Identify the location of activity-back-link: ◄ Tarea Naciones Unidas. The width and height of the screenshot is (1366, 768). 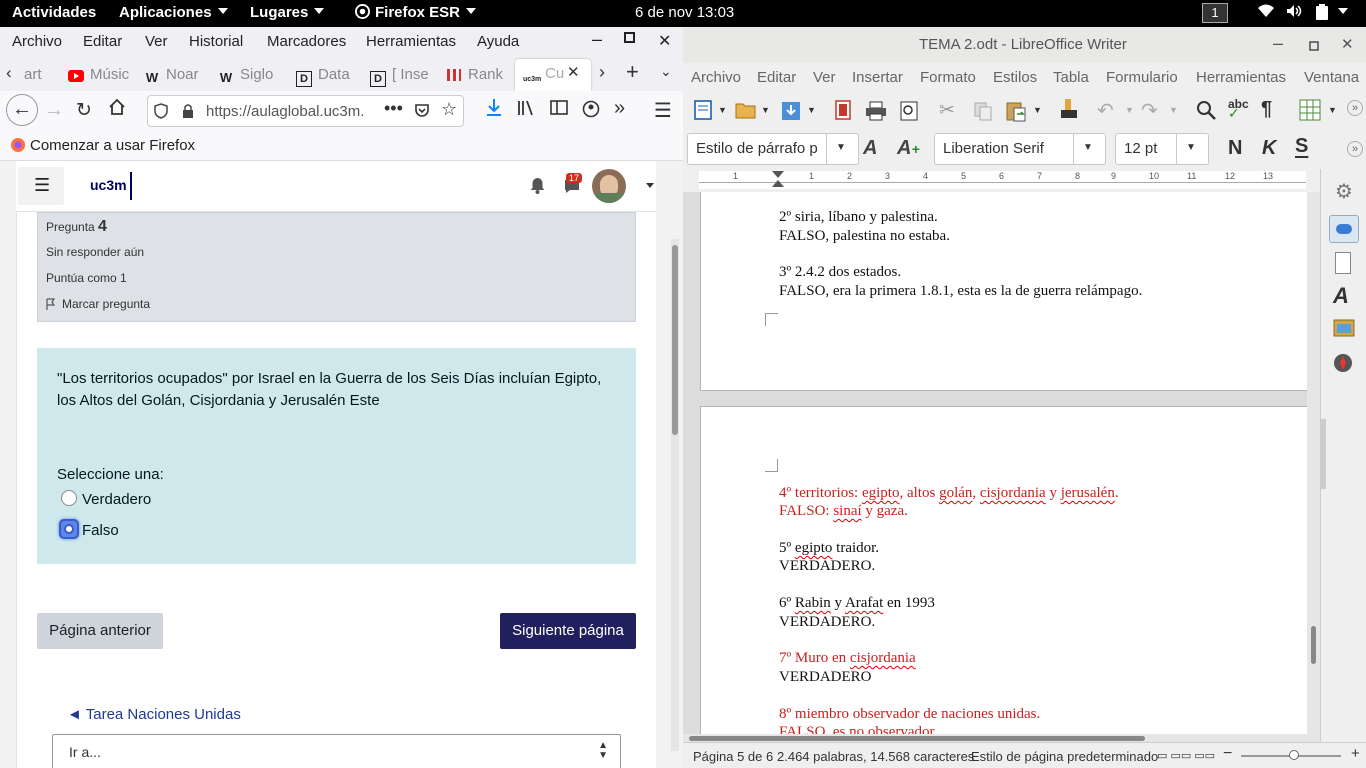
(154, 714).